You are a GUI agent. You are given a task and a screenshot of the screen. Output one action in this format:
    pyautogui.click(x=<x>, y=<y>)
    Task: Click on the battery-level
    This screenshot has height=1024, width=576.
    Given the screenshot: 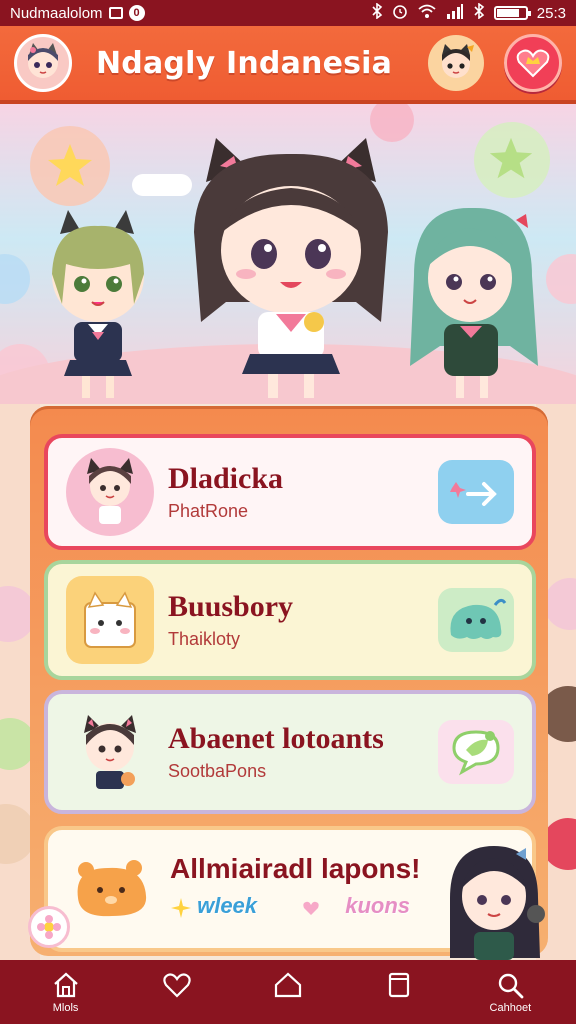 What is the action you would take?
    pyautogui.click(x=508, y=13)
    